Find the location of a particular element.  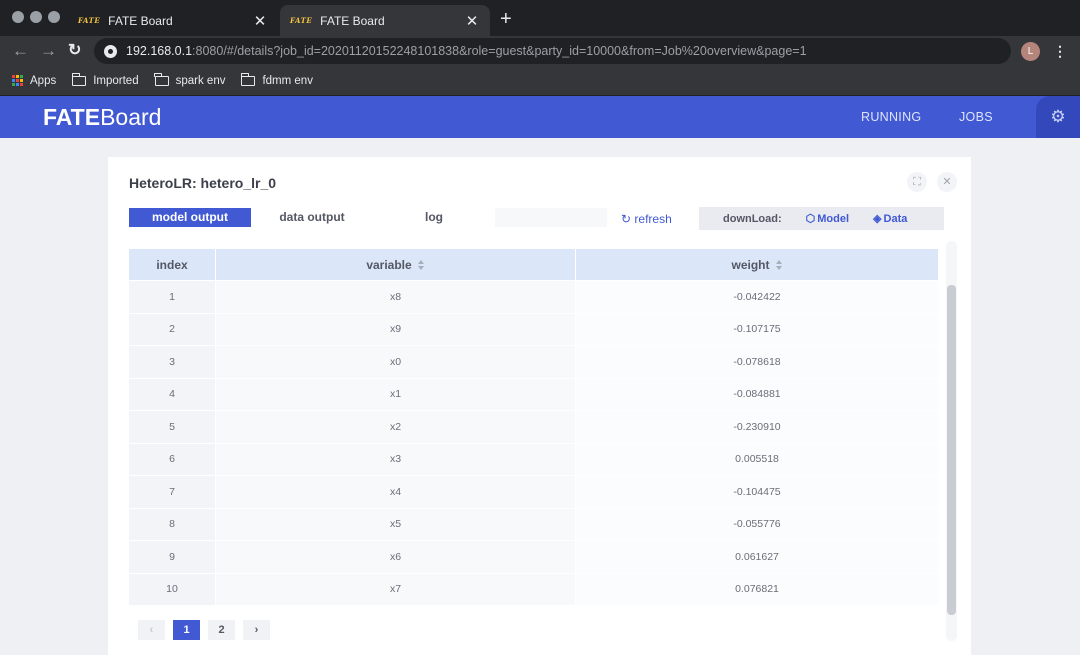

bookmarks-bar: Apps Imported spark env fdmm env is located at coordinates (540, 81).